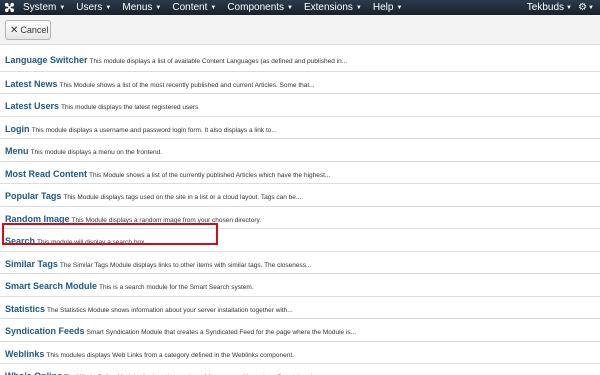 The image size is (600, 375). What do you see at coordinates (46, 60) in the screenshot?
I see `module-title-link: Language Switcher` at bounding box center [46, 60].